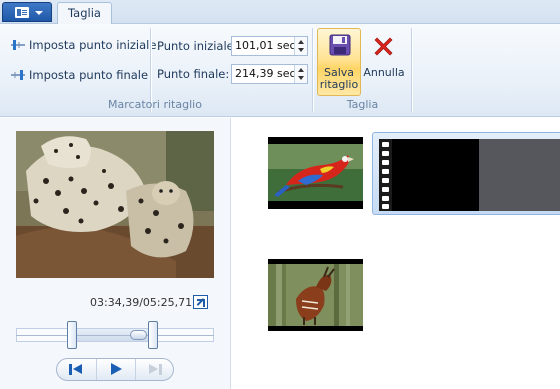 Image resolution: width=560 pixels, height=389 pixels. I want to click on clip-thumbnail-selected, so click(466, 173).